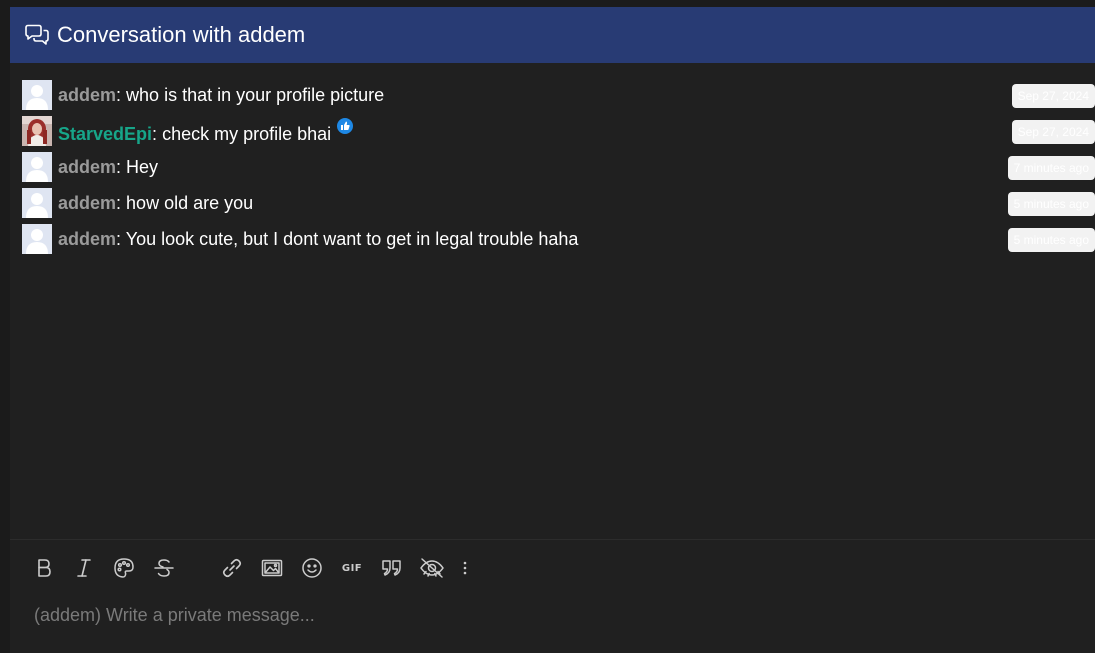 The width and height of the screenshot is (1095, 653). I want to click on italic-icon, so click(84, 568).